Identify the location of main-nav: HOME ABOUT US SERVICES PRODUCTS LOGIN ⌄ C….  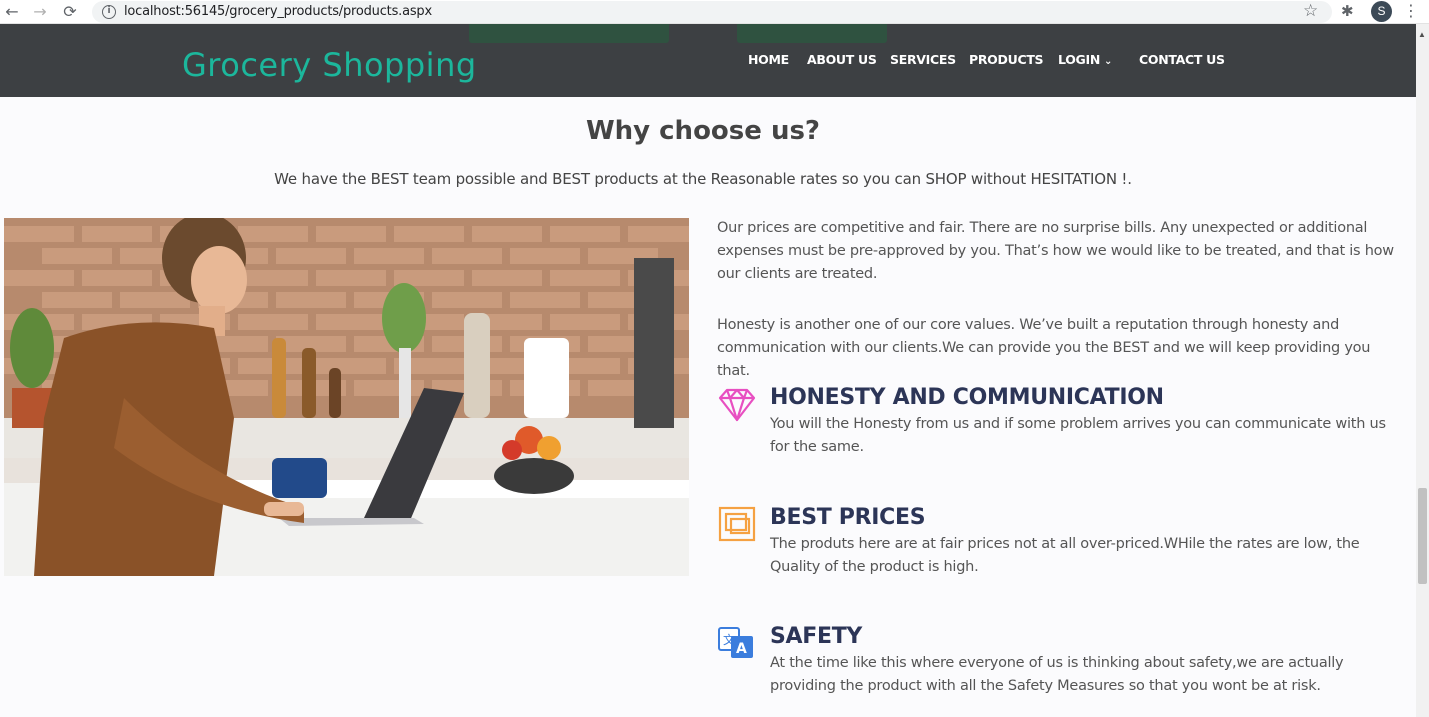
(708, 62).